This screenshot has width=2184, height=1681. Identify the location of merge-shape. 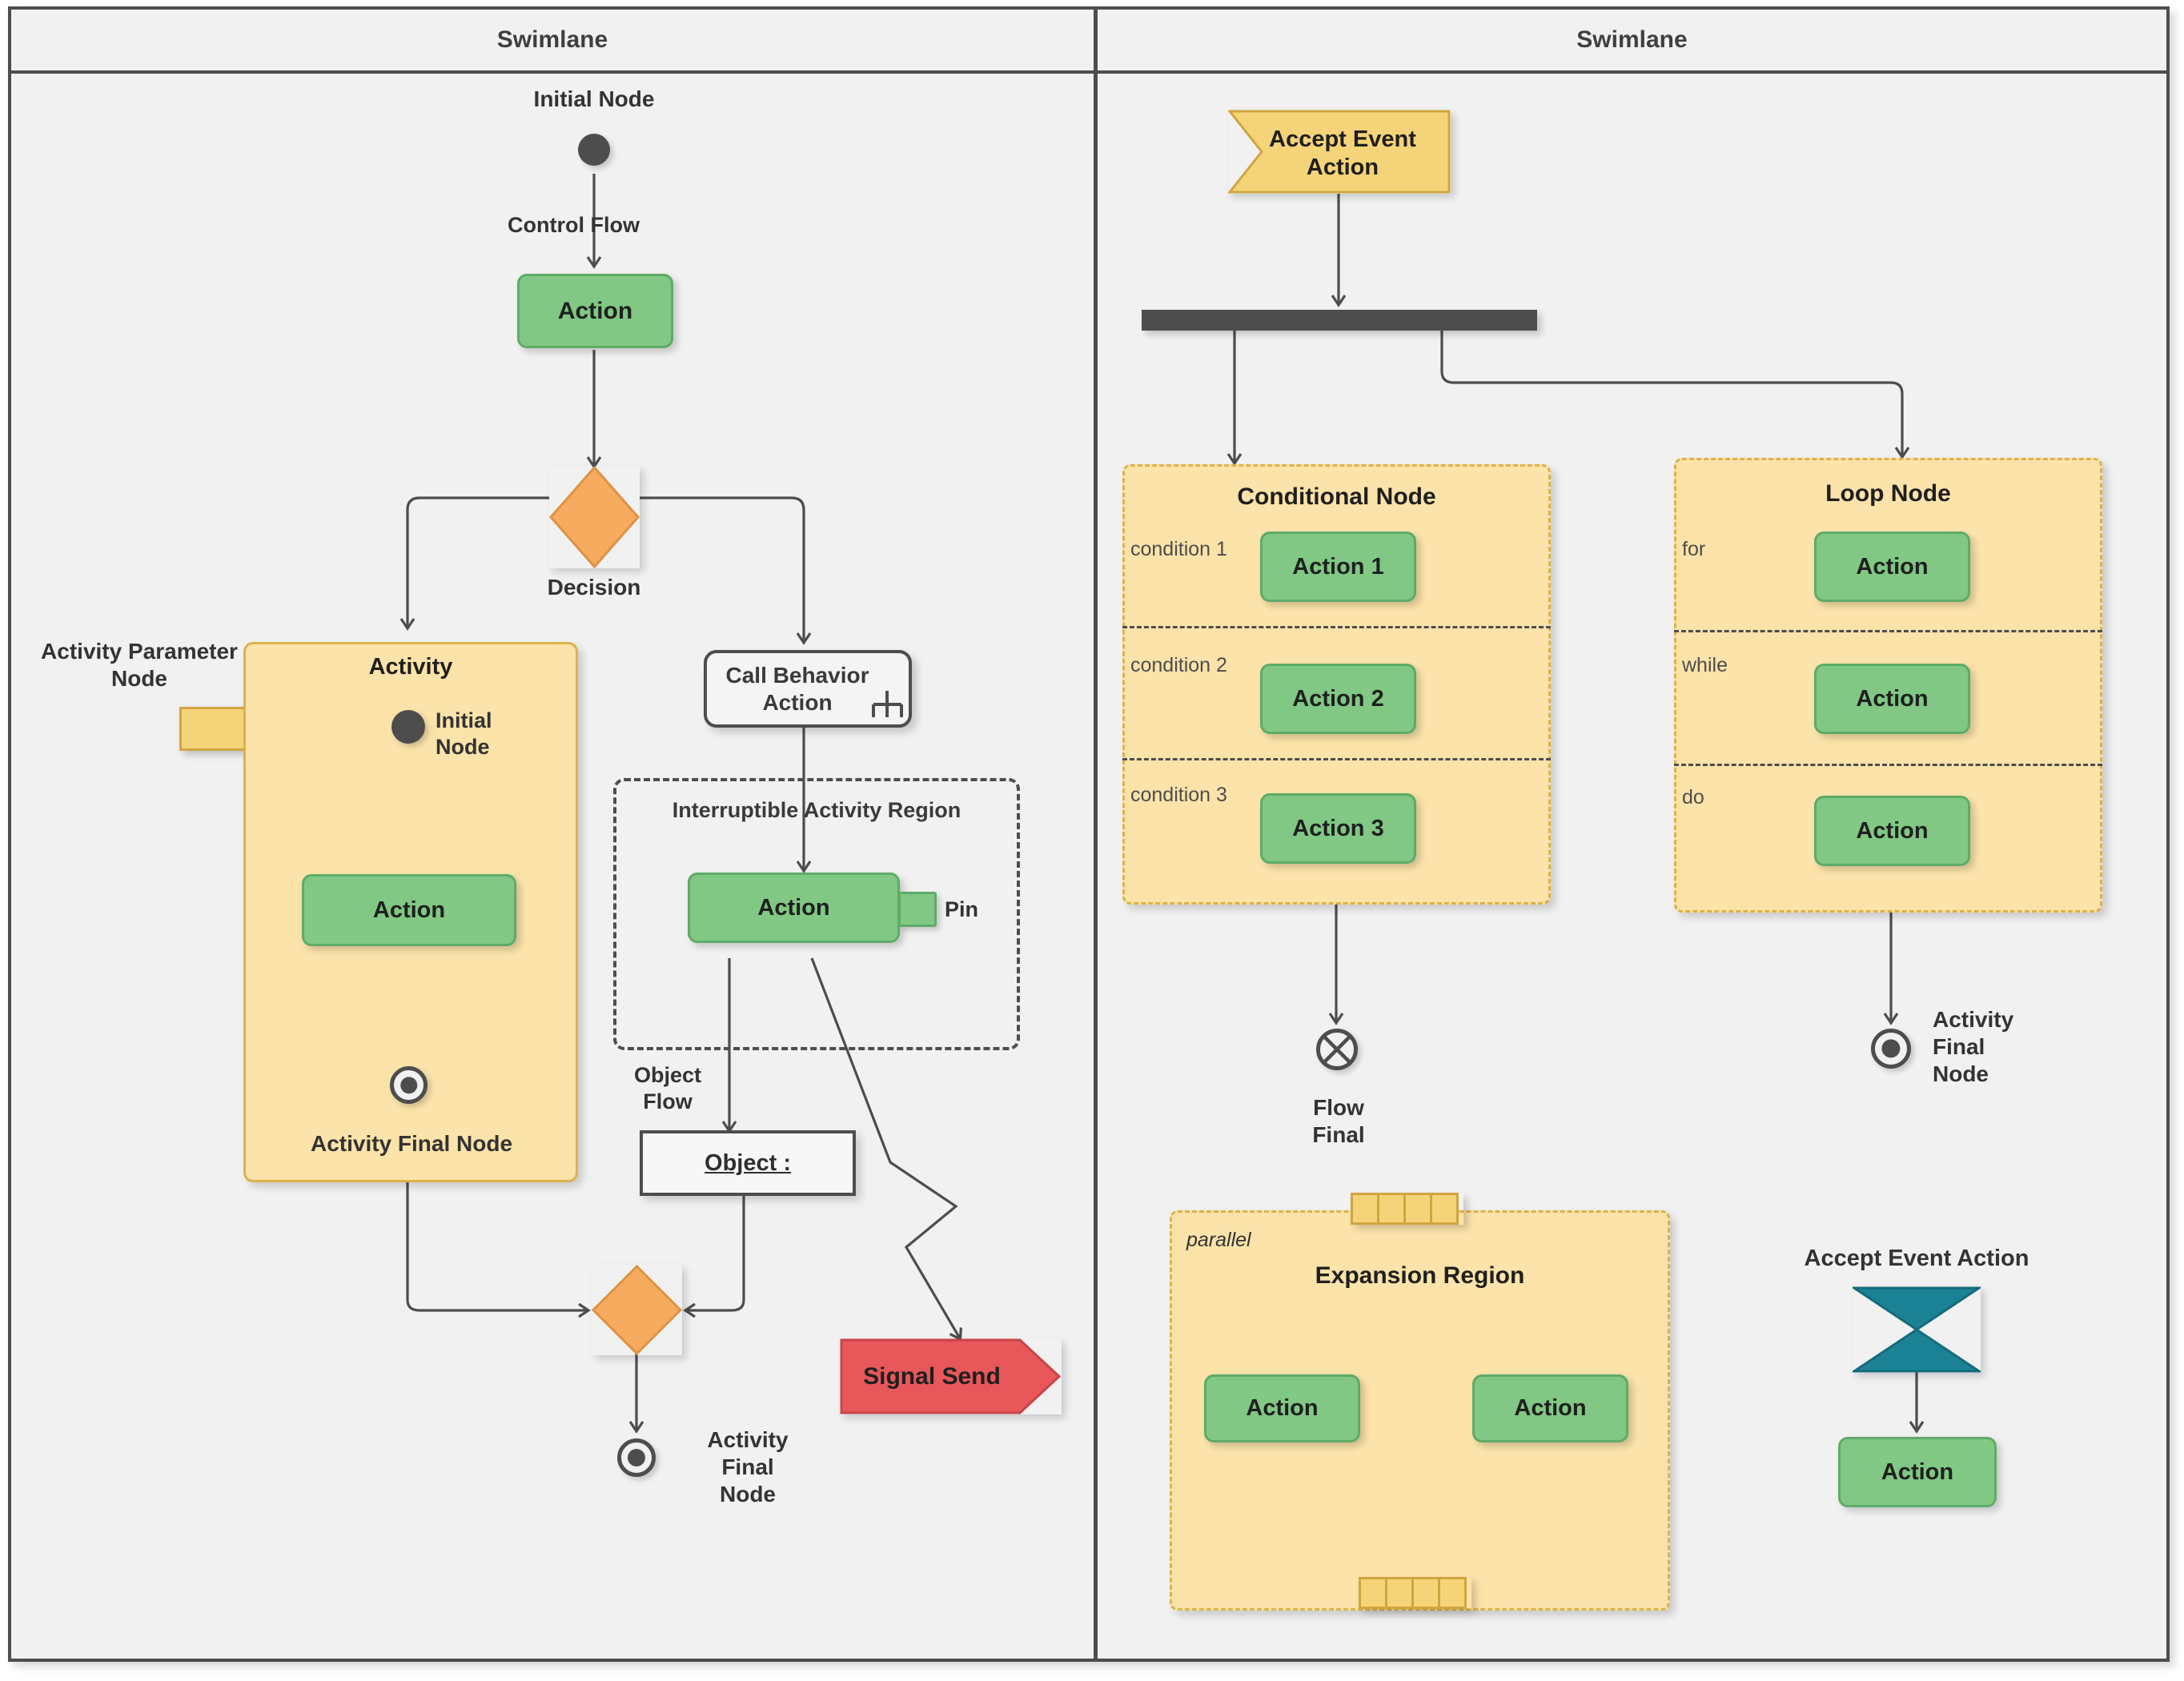
(637, 1310).